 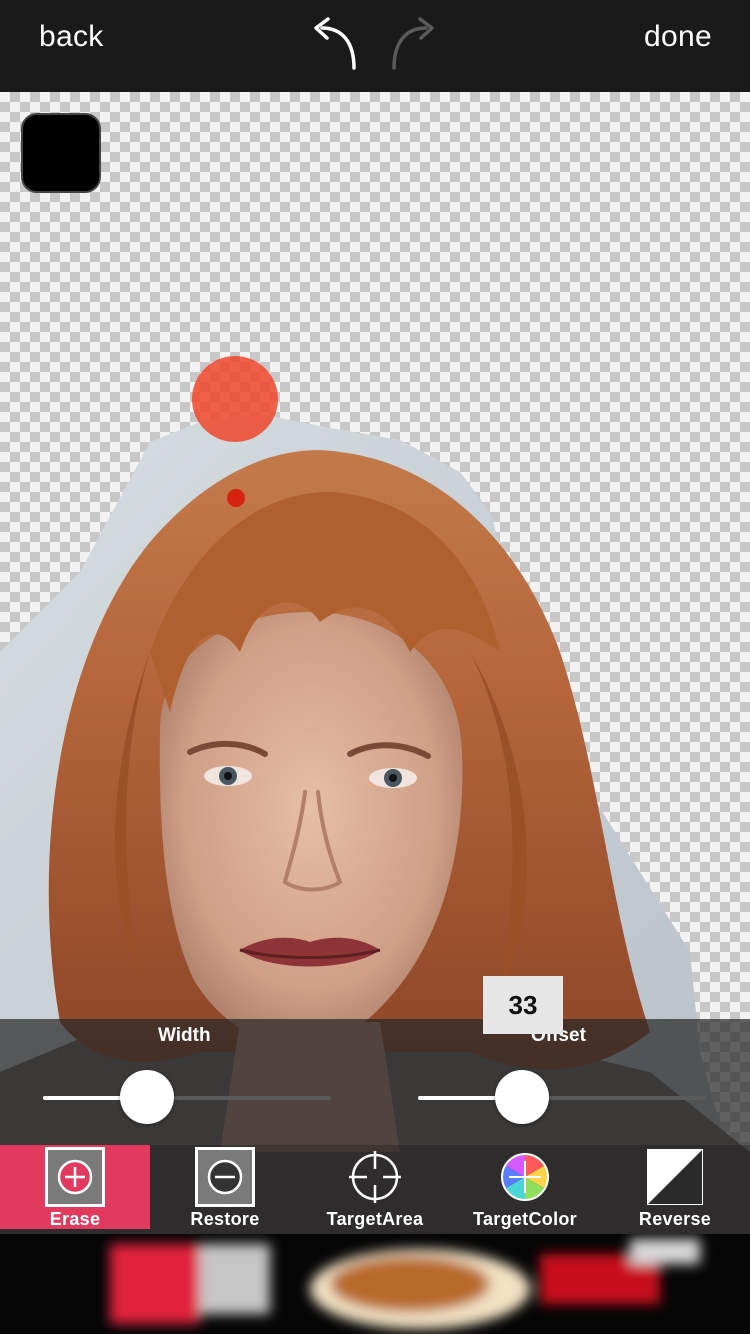 I want to click on tool-target-color: TargetColor, so click(x=525, y=1188).